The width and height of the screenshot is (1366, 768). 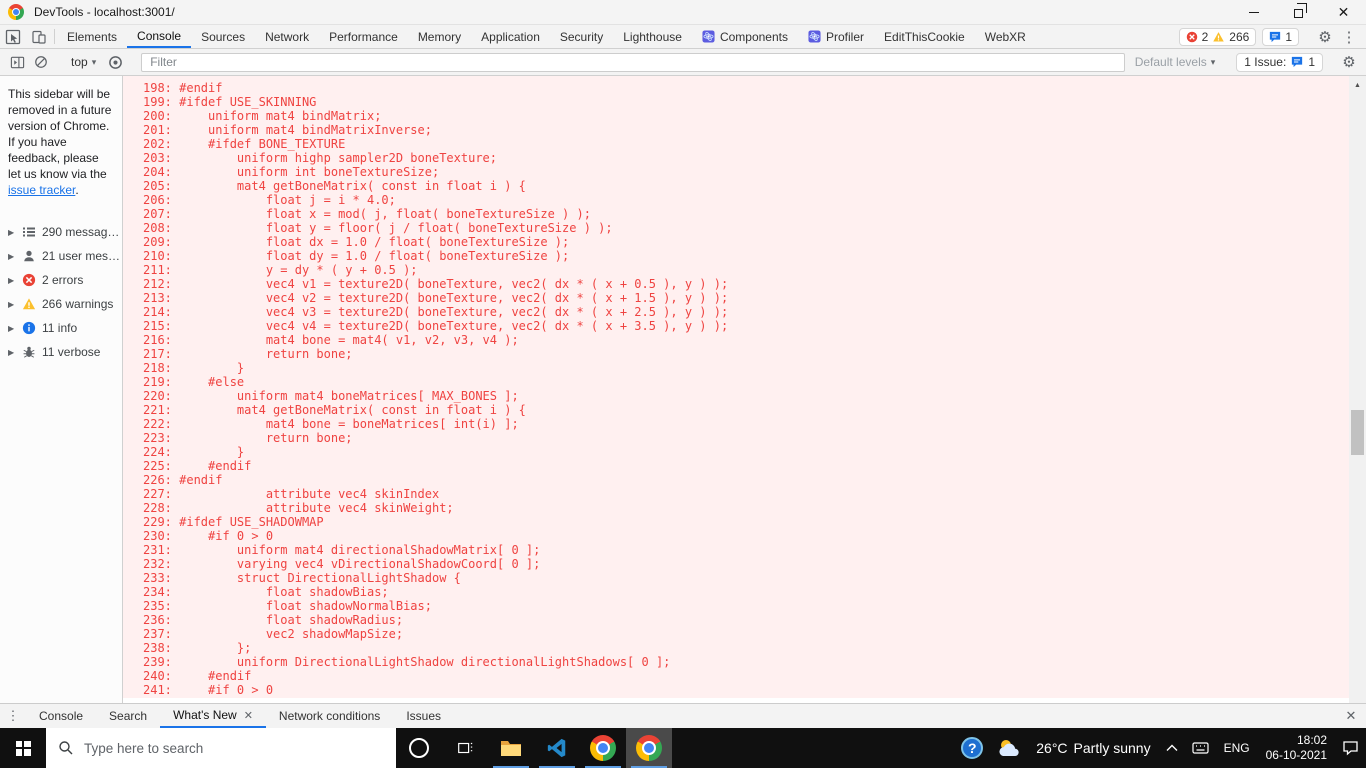 What do you see at coordinates (1349, 37) in the screenshot?
I see `main-menu-button: ⋮` at bounding box center [1349, 37].